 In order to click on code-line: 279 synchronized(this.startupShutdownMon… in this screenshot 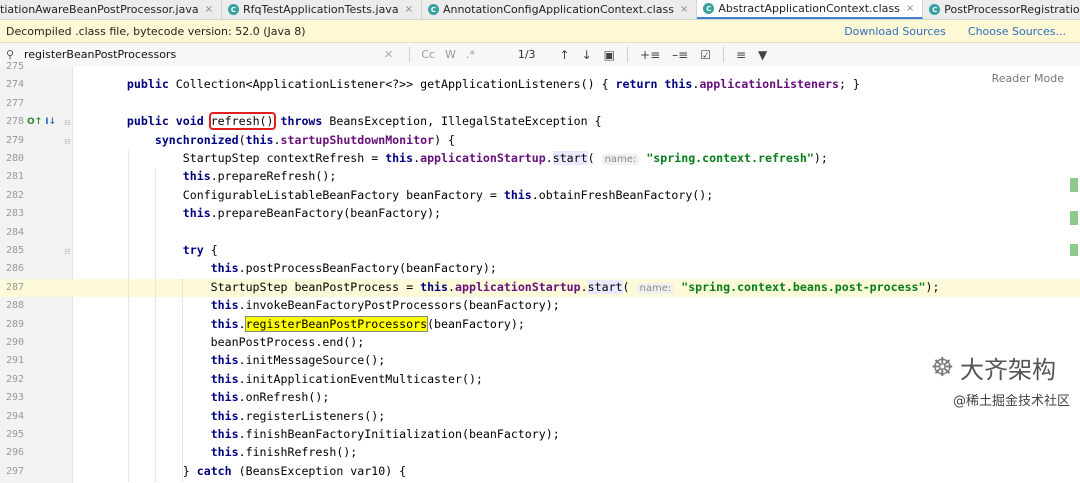, I will do `click(540, 141)`.